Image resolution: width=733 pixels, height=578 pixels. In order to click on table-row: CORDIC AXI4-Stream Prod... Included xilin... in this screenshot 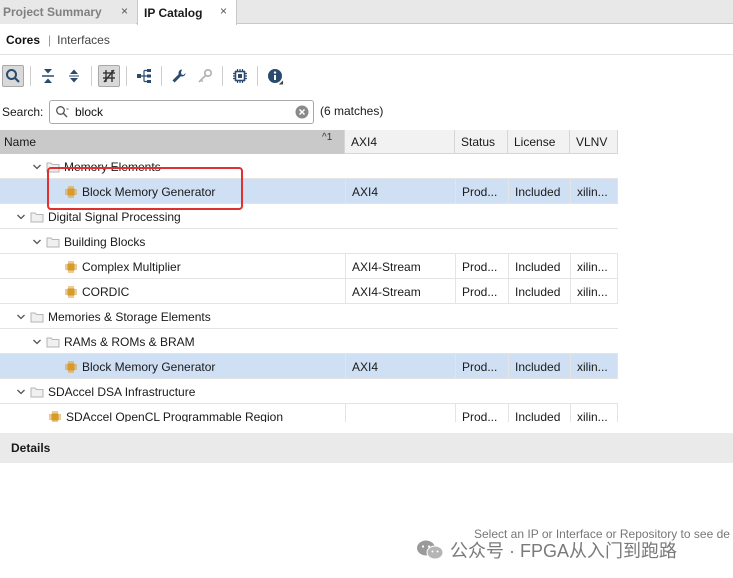, I will do `click(309, 291)`.